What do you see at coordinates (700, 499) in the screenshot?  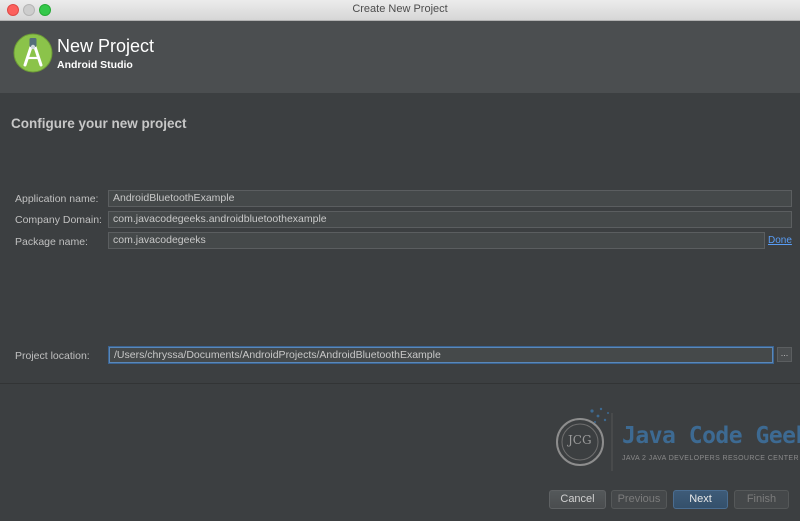 I see `next-button: Next` at bounding box center [700, 499].